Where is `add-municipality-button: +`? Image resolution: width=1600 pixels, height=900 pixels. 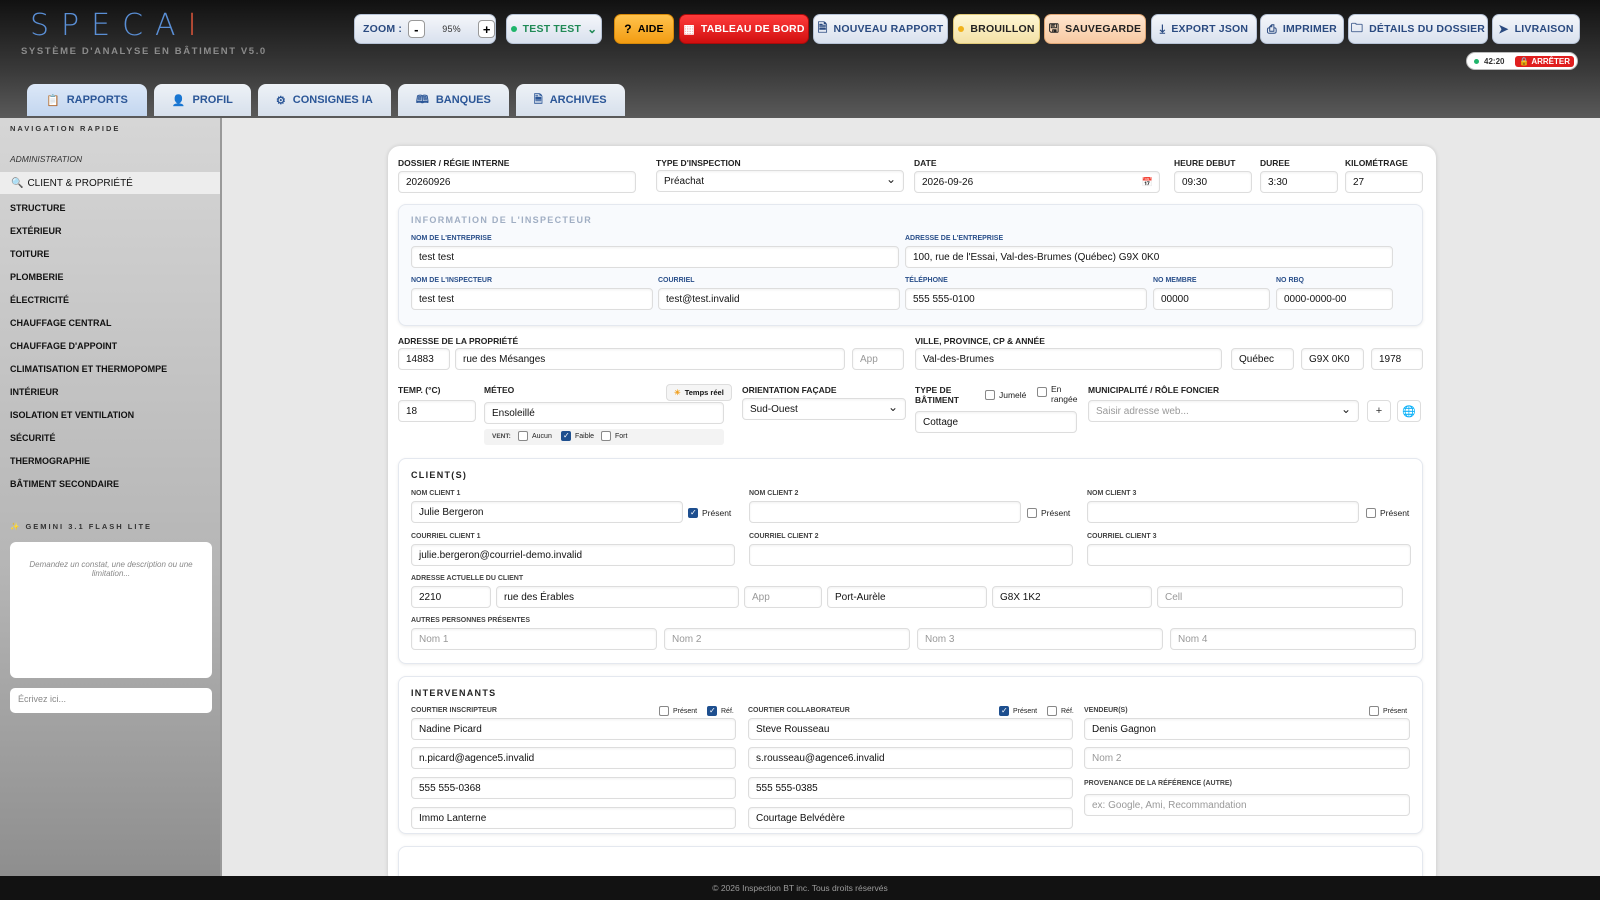
add-municipality-button: + is located at coordinates (1379, 411).